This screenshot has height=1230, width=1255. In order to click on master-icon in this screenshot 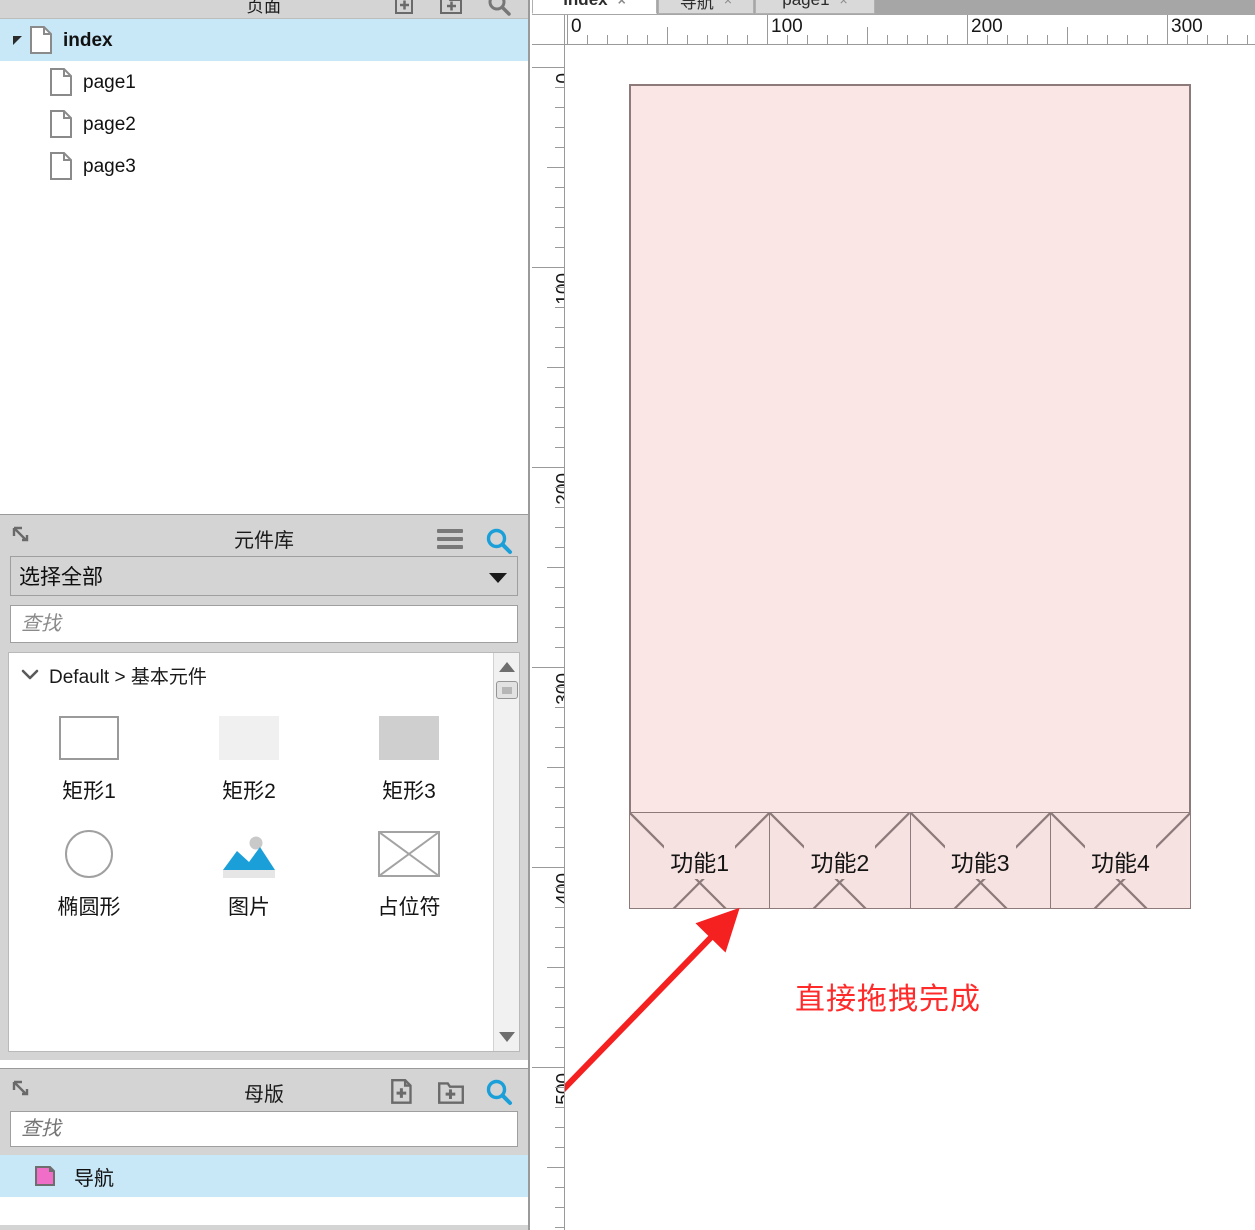, I will do `click(48, 1176)`.